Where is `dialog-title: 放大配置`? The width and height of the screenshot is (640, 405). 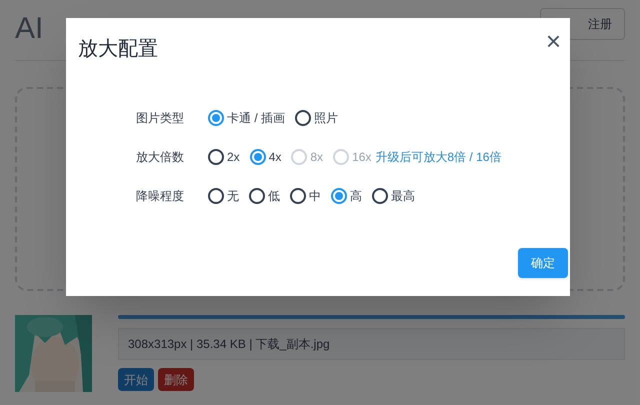 dialog-title: 放大配置 is located at coordinates (118, 49).